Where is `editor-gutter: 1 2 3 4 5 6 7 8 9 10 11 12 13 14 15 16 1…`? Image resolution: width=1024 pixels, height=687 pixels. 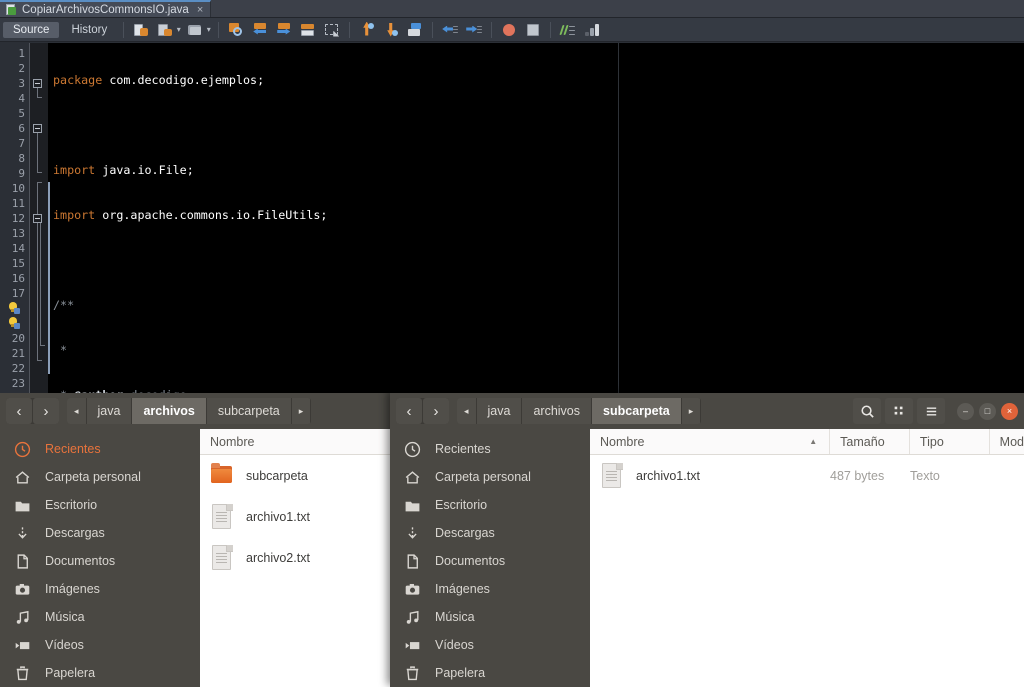 editor-gutter: 1 2 3 4 5 6 7 8 9 10 11 12 13 14 15 16 1… is located at coordinates (15, 218).